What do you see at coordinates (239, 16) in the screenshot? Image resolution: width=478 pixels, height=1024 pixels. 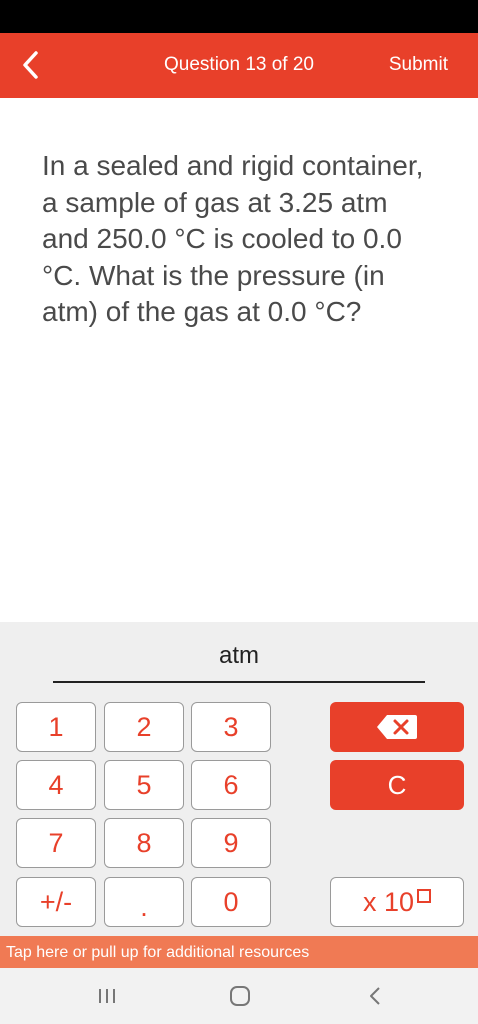 I see `status-bar` at bounding box center [239, 16].